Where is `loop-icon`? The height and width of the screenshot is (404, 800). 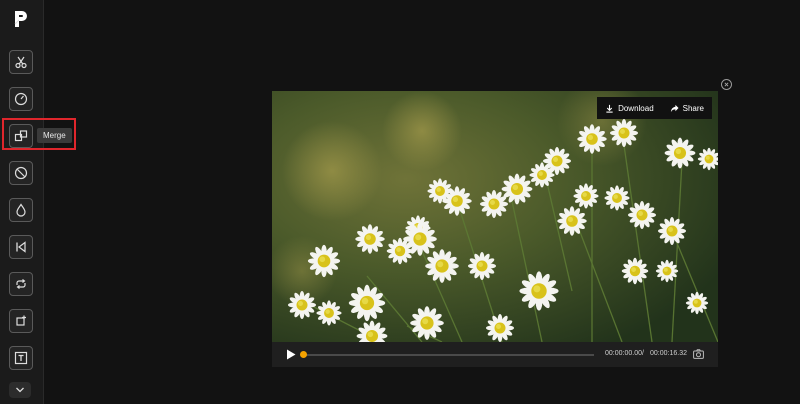 loop-icon is located at coordinates (21, 284).